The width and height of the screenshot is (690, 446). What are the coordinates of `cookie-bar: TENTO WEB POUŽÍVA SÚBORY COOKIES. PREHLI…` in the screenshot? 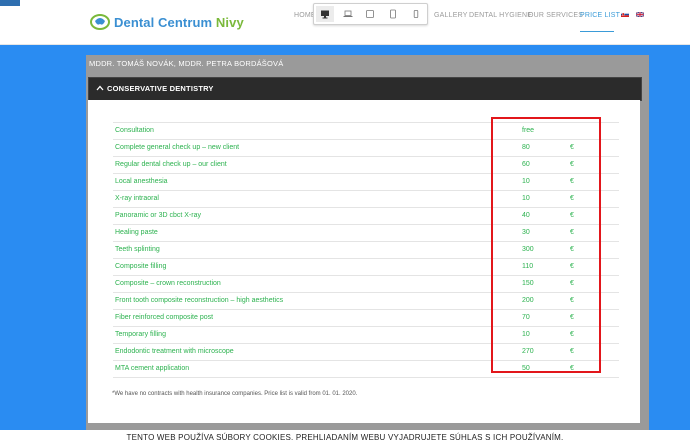 It's located at (345, 438).